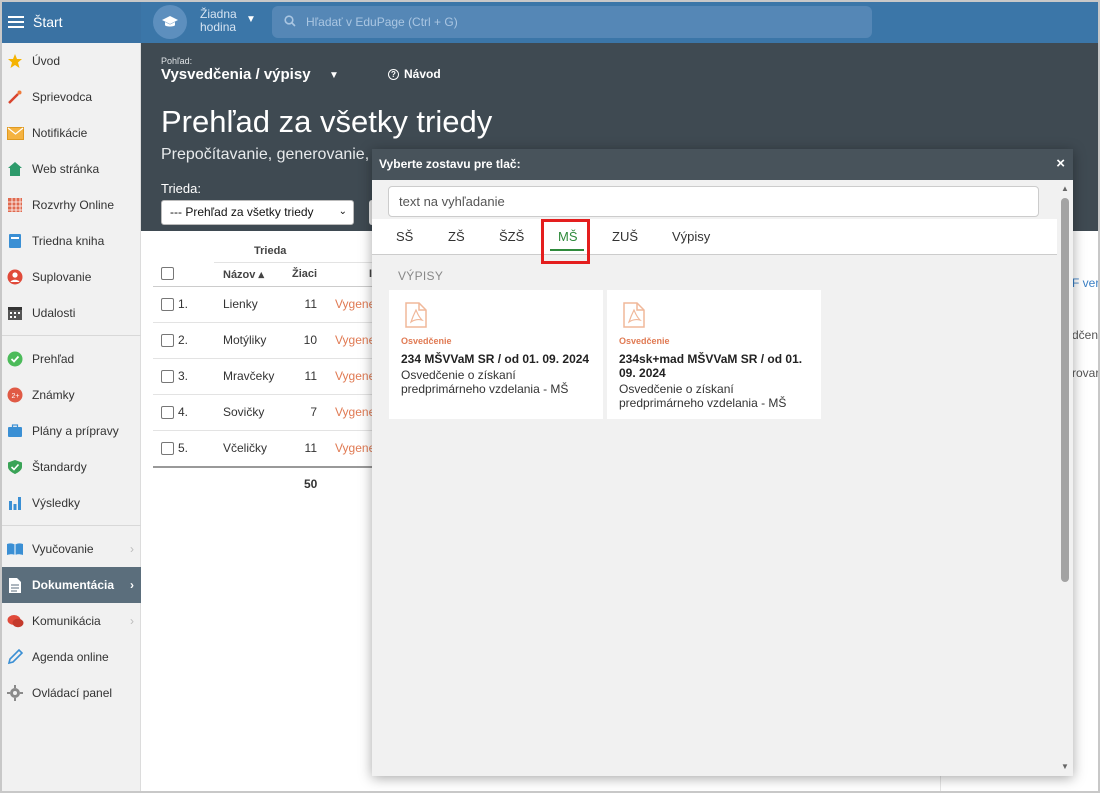 Image resolution: width=1100 pixels, height=793 pixels. What do you see at coordinates (625, 236) in the screenshot?
I see `tab-zus: ZUŠ` at bounding box center [625, 236].